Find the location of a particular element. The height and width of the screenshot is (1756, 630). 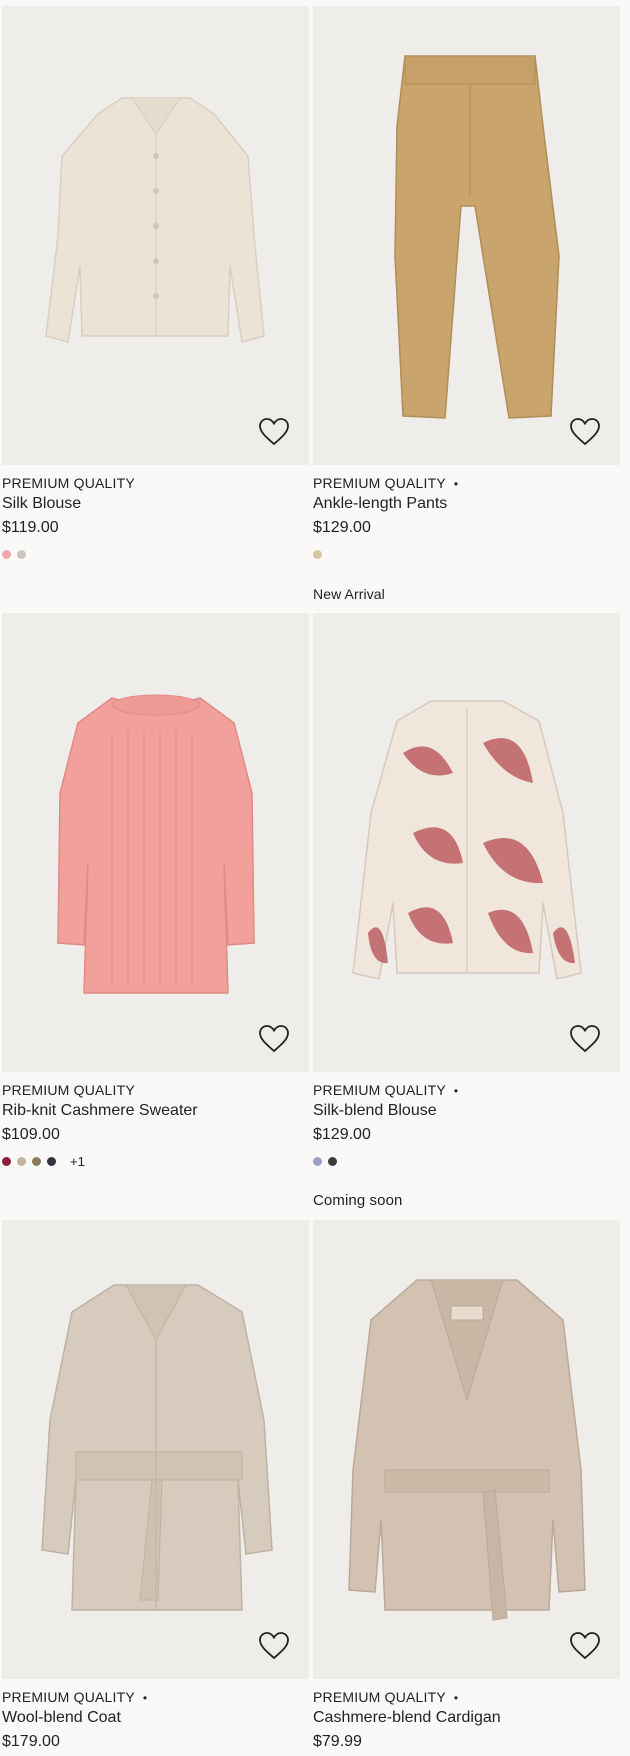

product-info: PREMIUM QUALITY • Wool-blend Coat $179.00 is located at coordinates (155, 1717).